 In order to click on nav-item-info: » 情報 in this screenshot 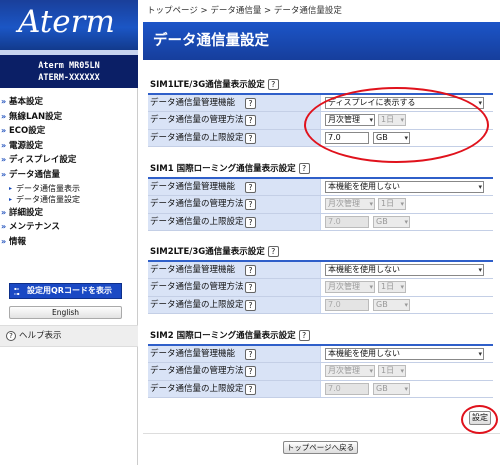, I will do `click(69, 242)`.